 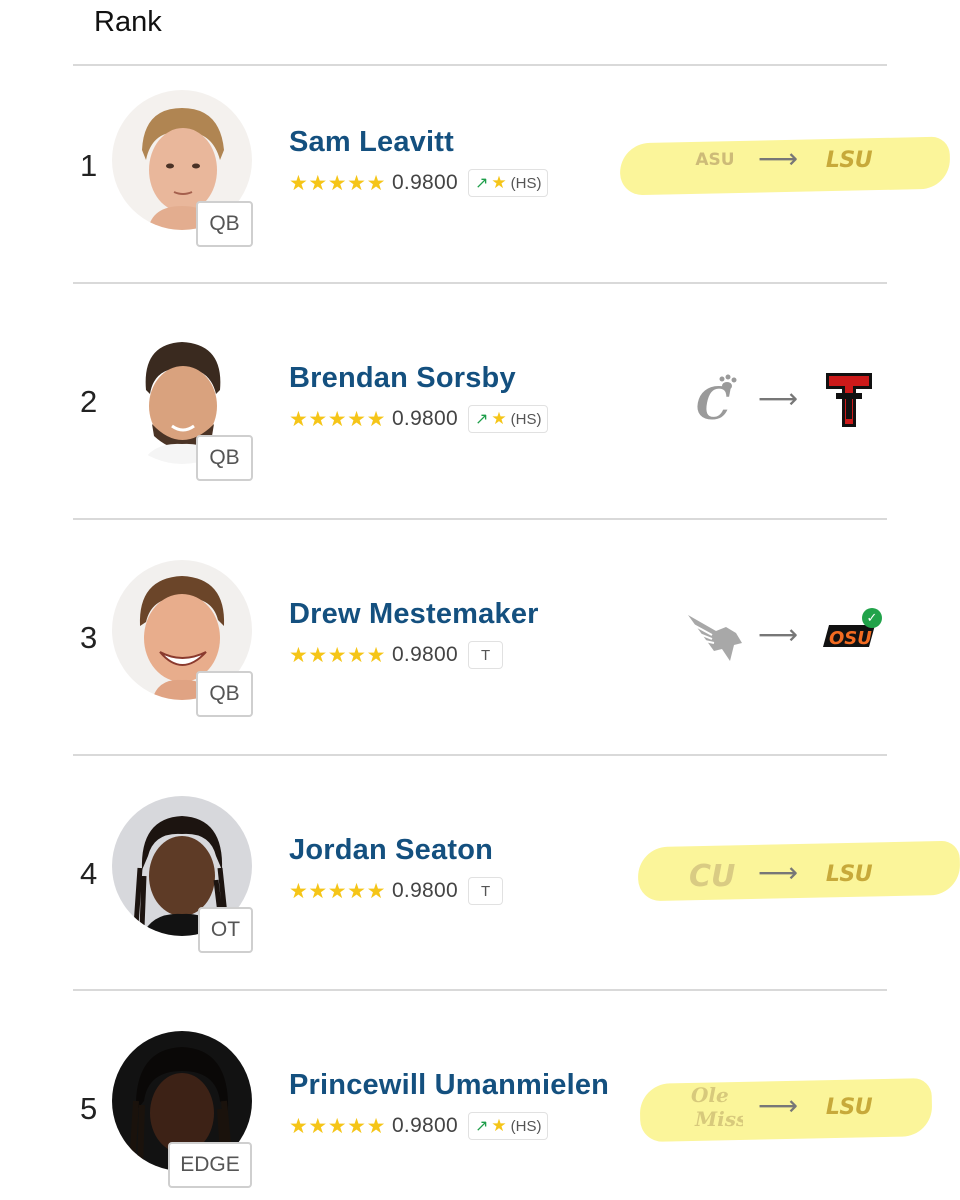 I want to click on page-title: Rank, so click(x=128, y=22).